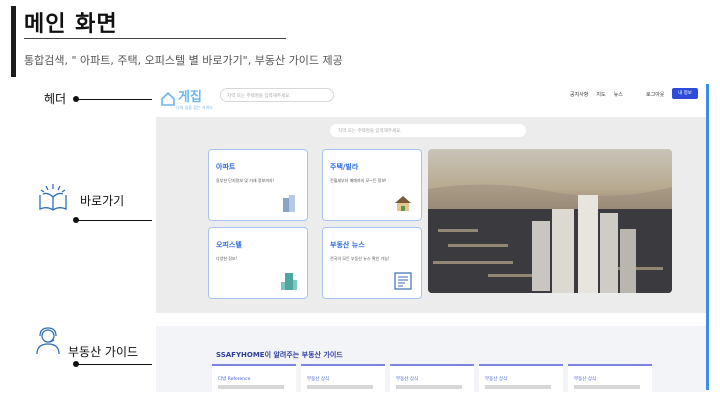 The image size is (720, 405). What do you see at coordinates (289, 281) in the screenshot?
I see `officetel-icon` at bounding box center [289, 281].